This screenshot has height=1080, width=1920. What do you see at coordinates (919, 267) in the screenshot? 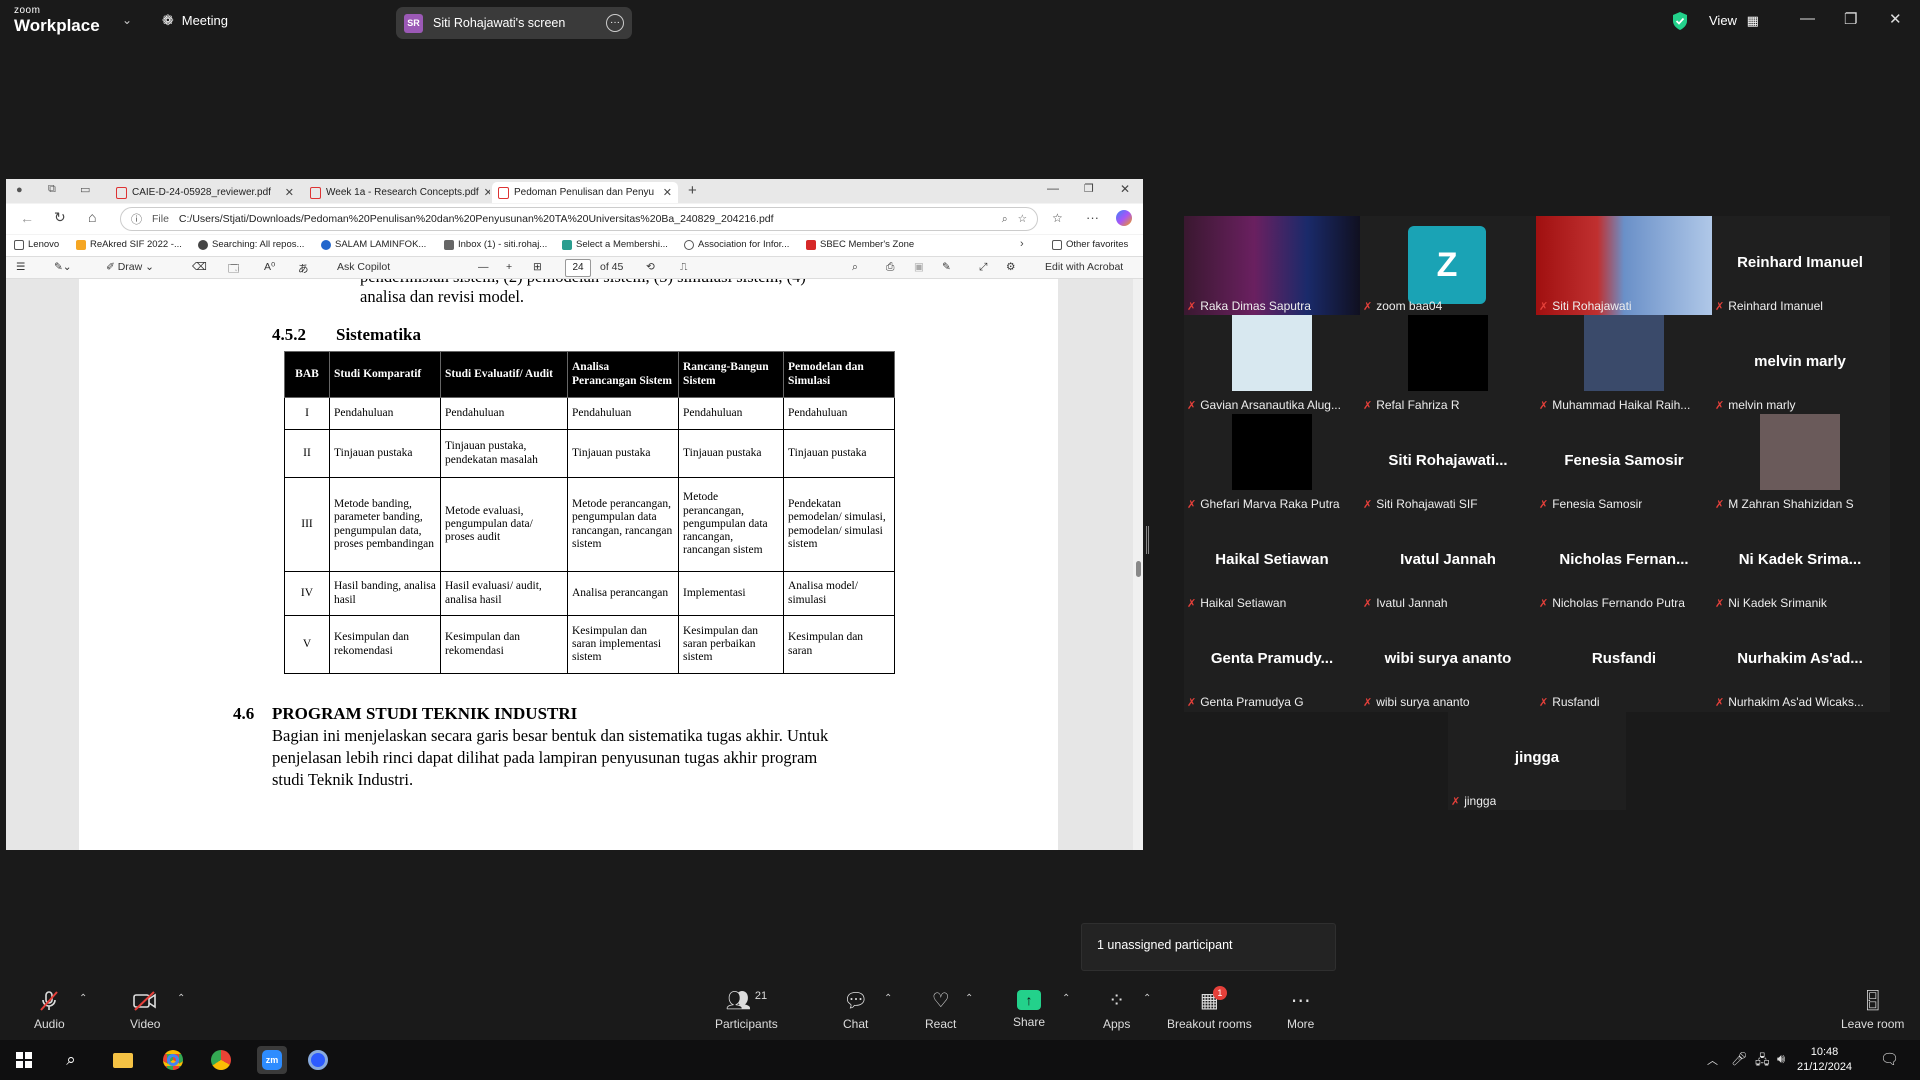
I see `save-icon: ▣` at bounding box center [919, 267].